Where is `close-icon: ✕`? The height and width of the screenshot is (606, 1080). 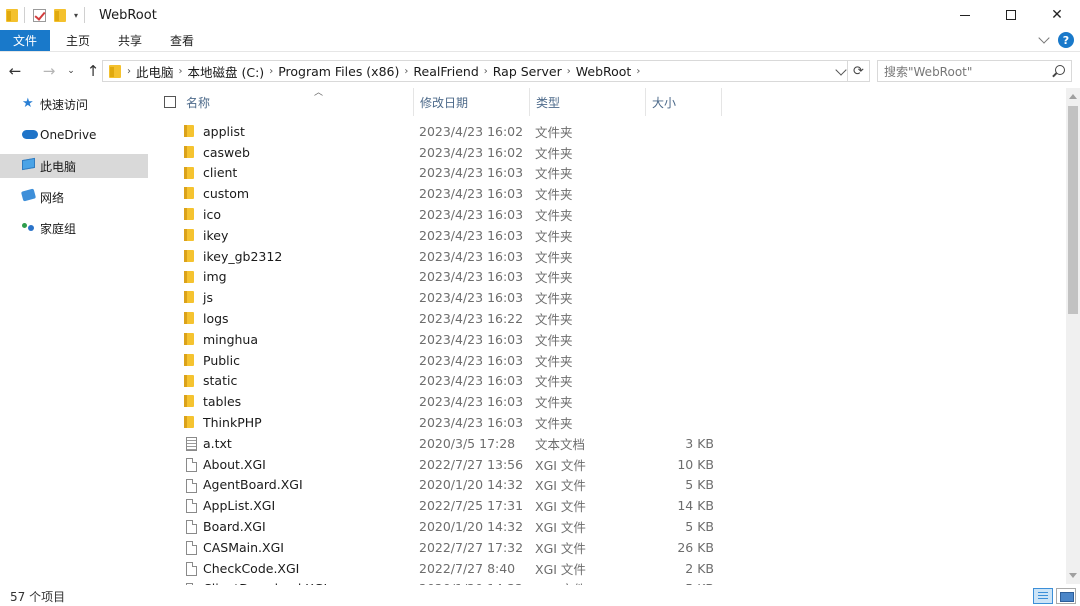 close-icon: ✕ is located at coordinates (1057, 15).